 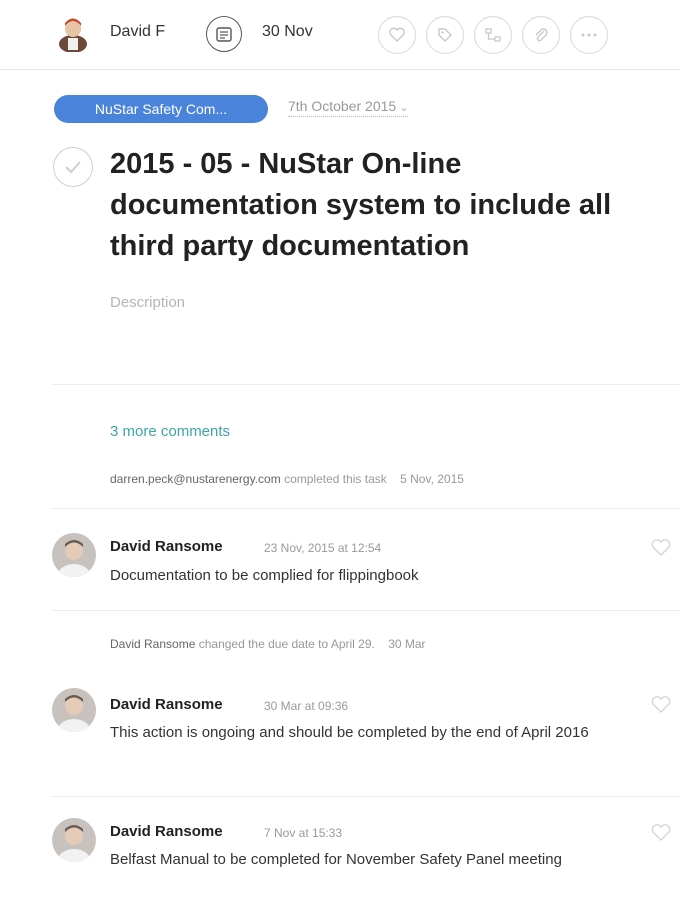 I want to click on attachment-icon, so click(x=541, y=35).